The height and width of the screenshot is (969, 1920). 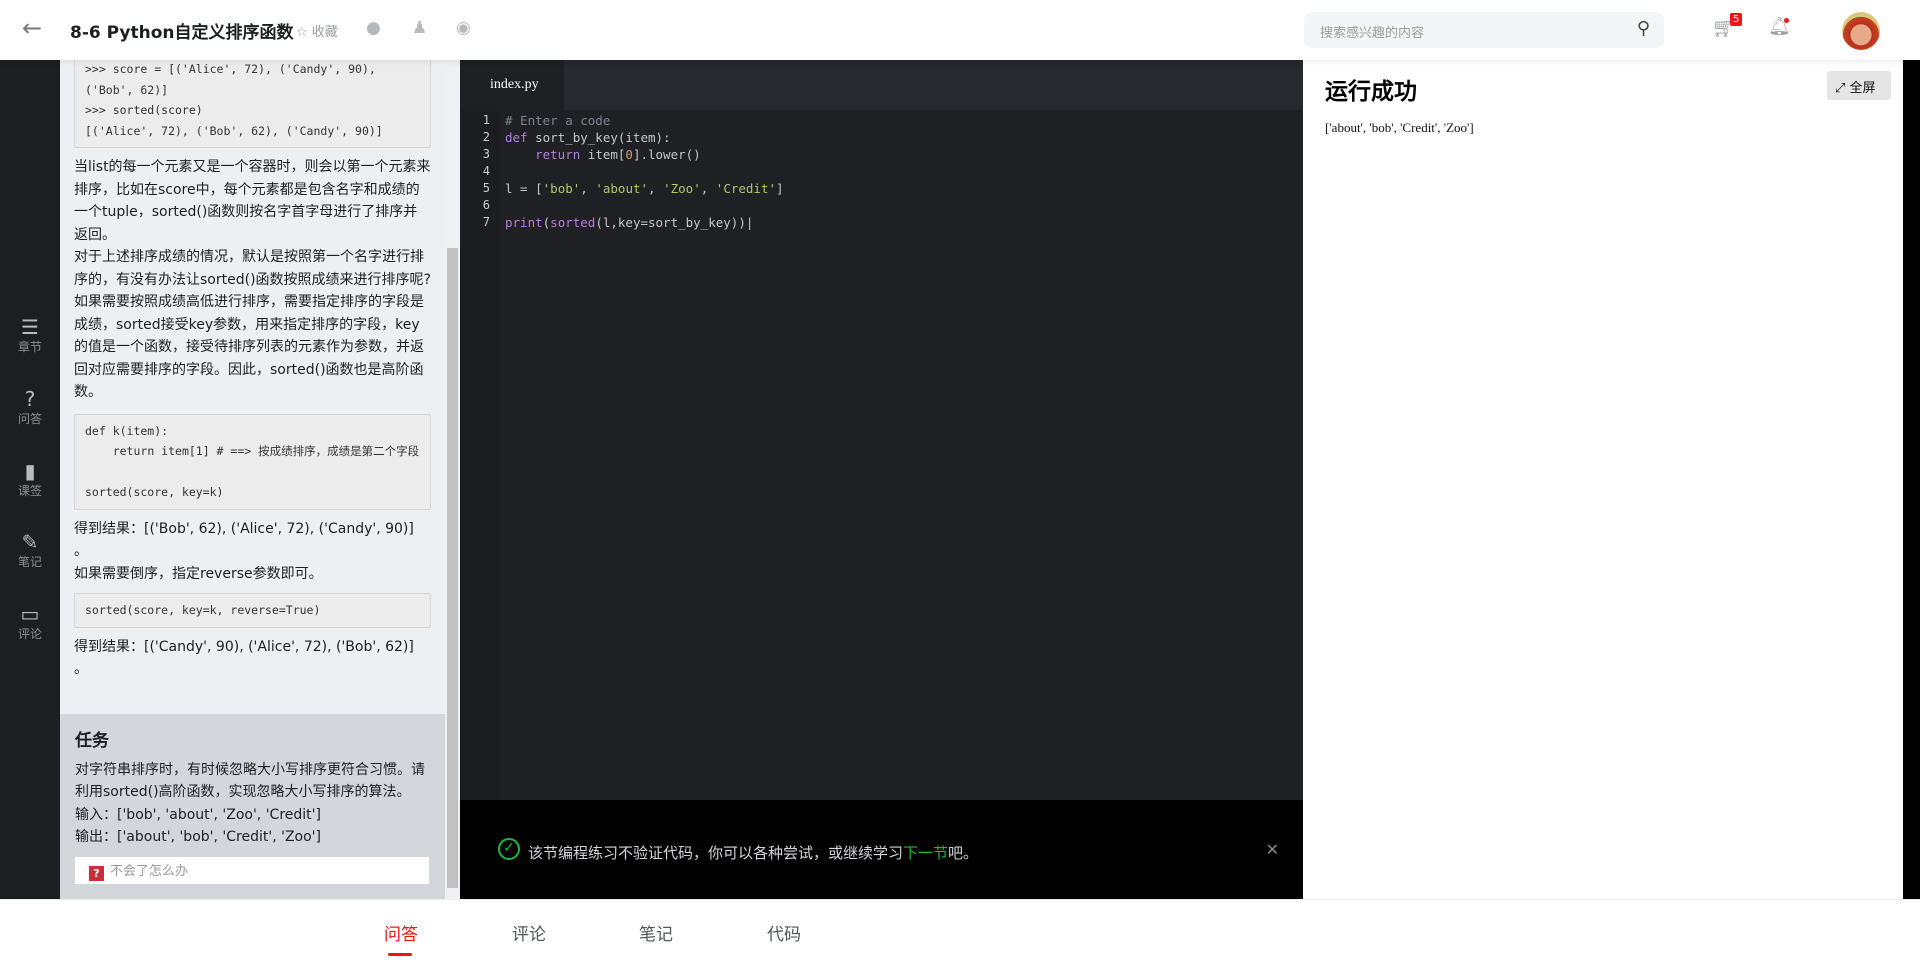 I want to click on sidebar-label: 问答, so click(x=29, y=419).